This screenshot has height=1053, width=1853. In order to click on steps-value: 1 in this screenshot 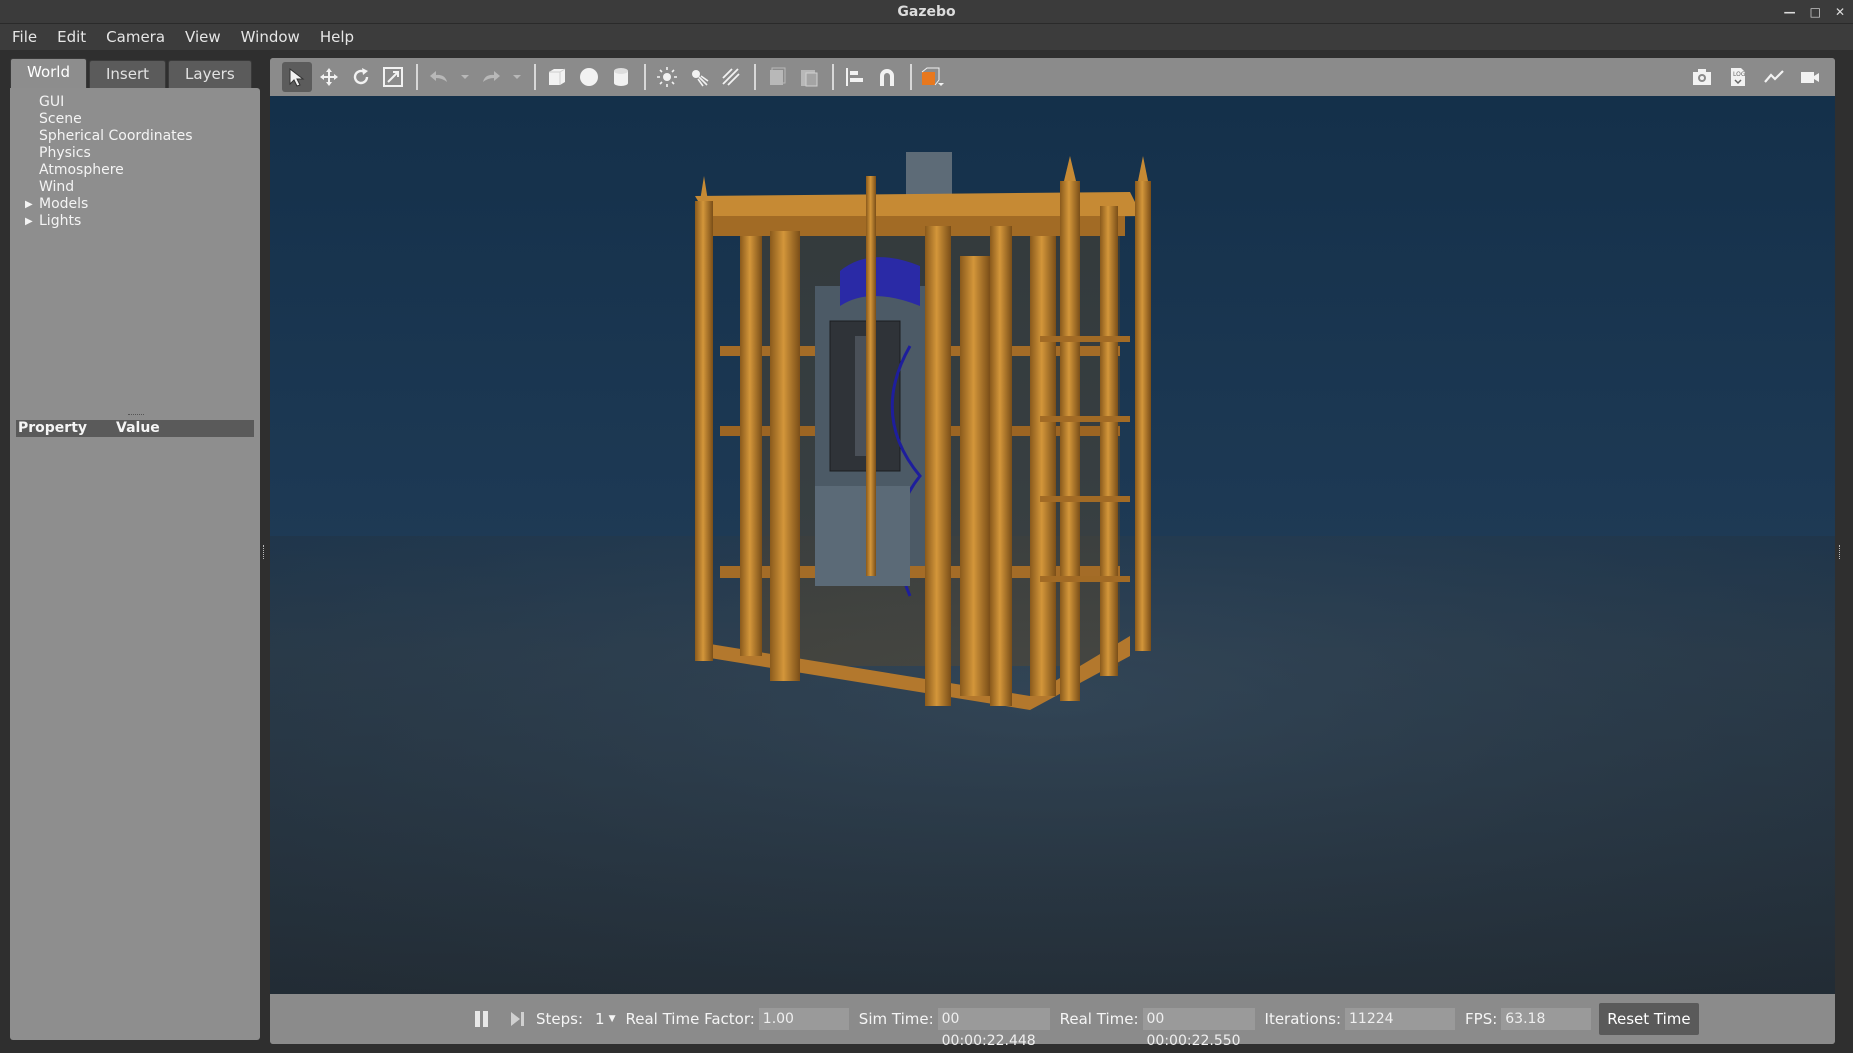, I will do `click(600, 1019)`.